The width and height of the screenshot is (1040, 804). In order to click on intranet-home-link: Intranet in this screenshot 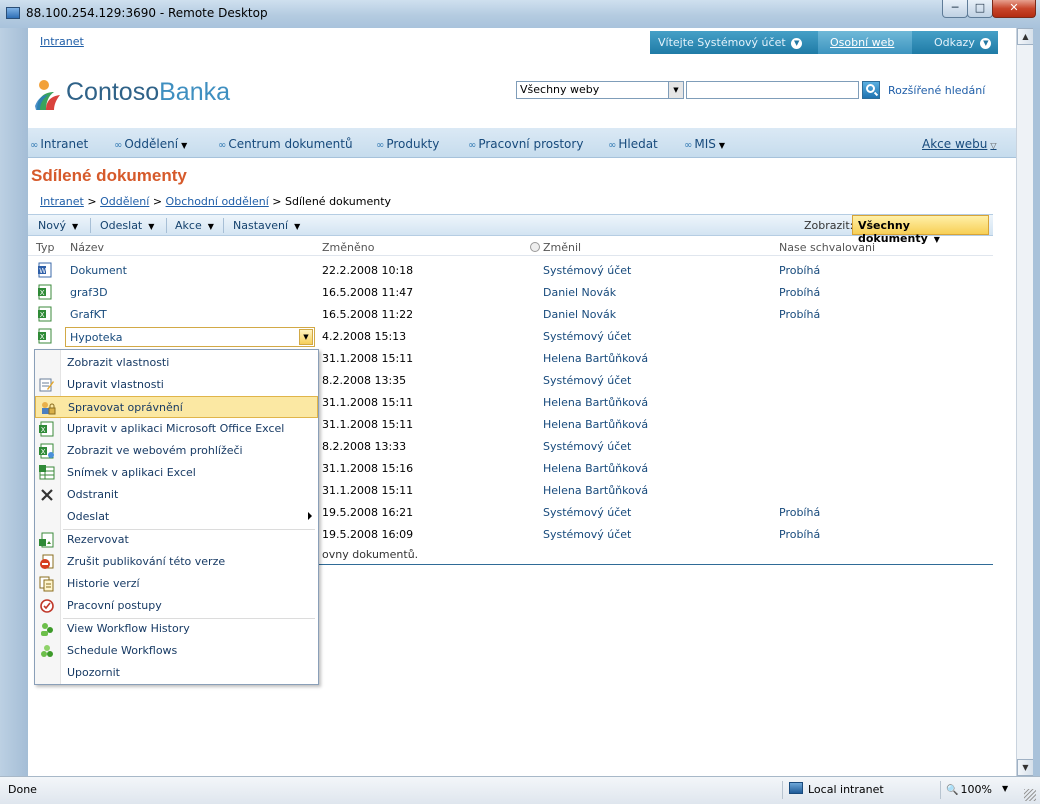, I will do `click(62, 41)`.